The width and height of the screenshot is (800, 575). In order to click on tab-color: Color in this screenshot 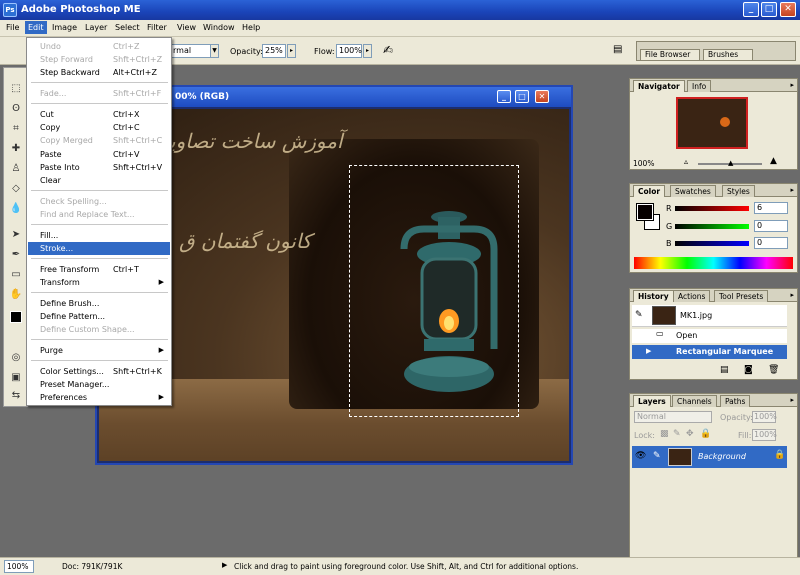, I will do `click(649, 191)`.